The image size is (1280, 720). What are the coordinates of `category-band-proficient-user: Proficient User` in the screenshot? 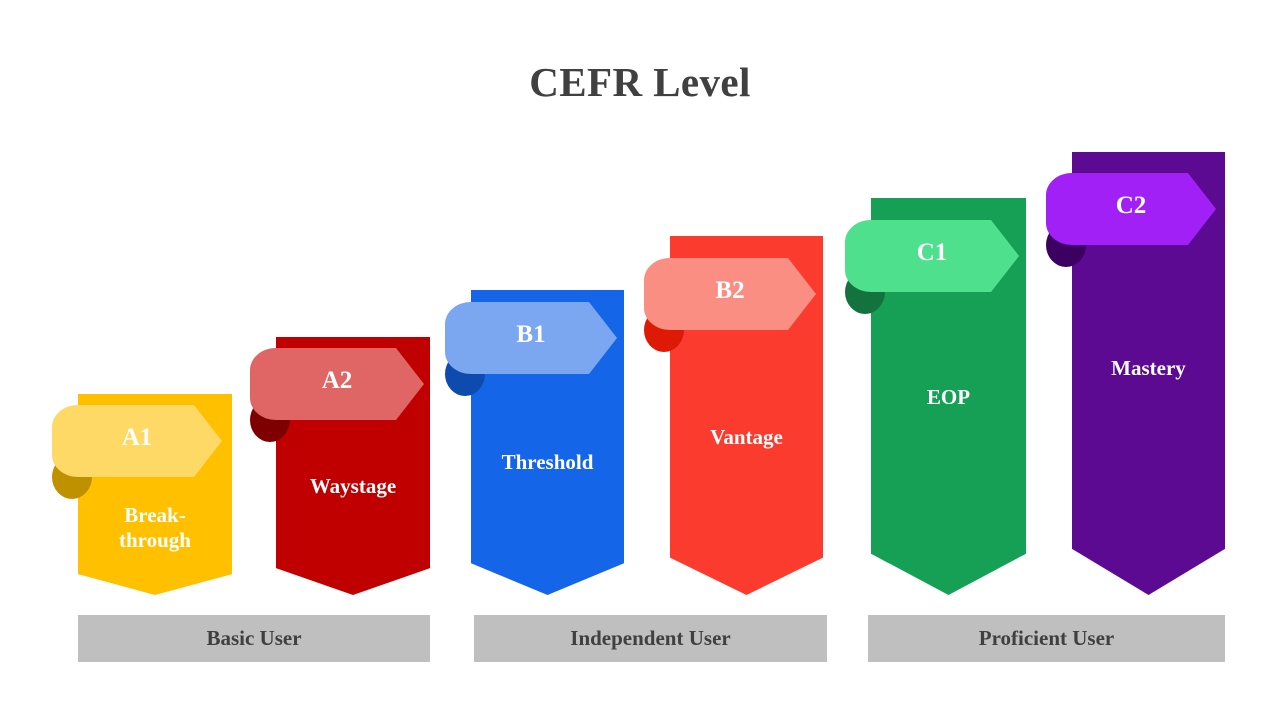 It's located at (1046, 638).